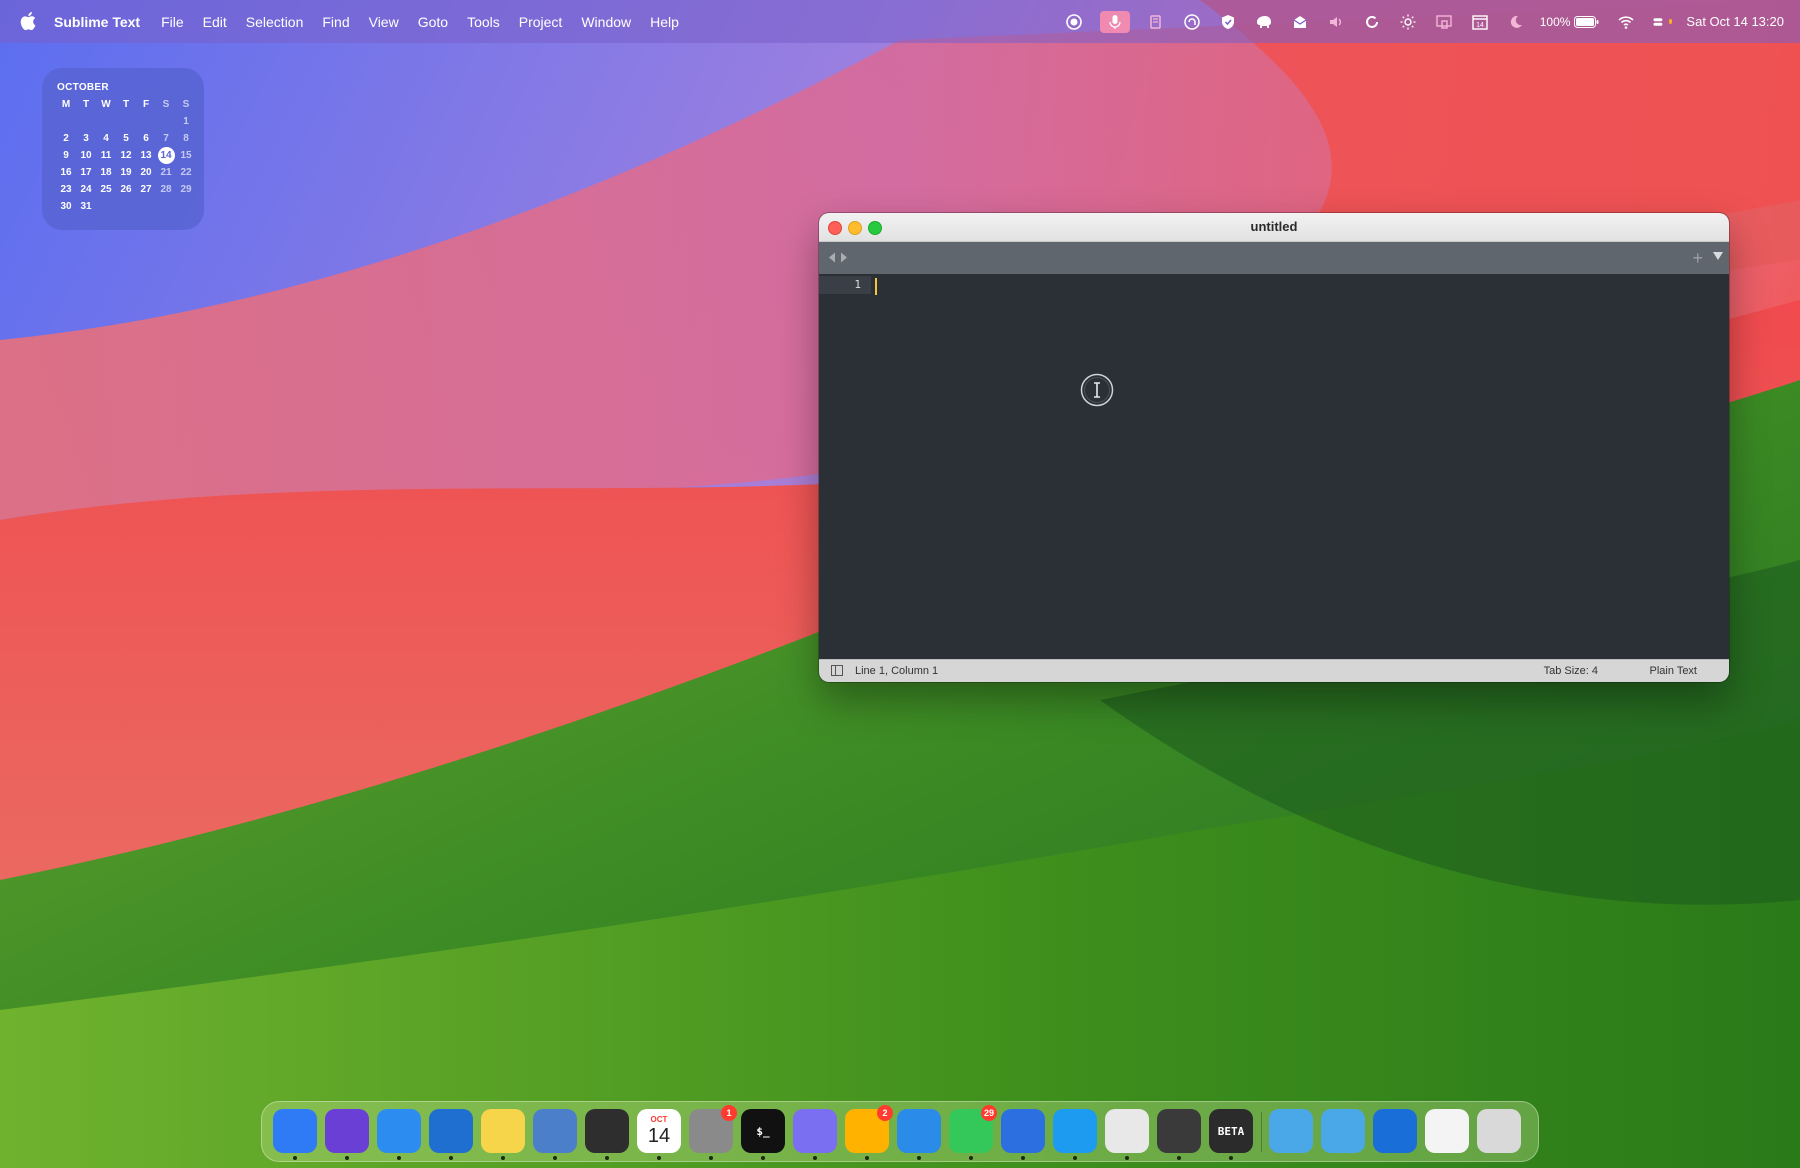 This screenshot has width=1800, height=1168. What do you see at coordinates (215, 22) in the screenshot?
I see `menu-edit: Edit` at bounding box center [215, 22].